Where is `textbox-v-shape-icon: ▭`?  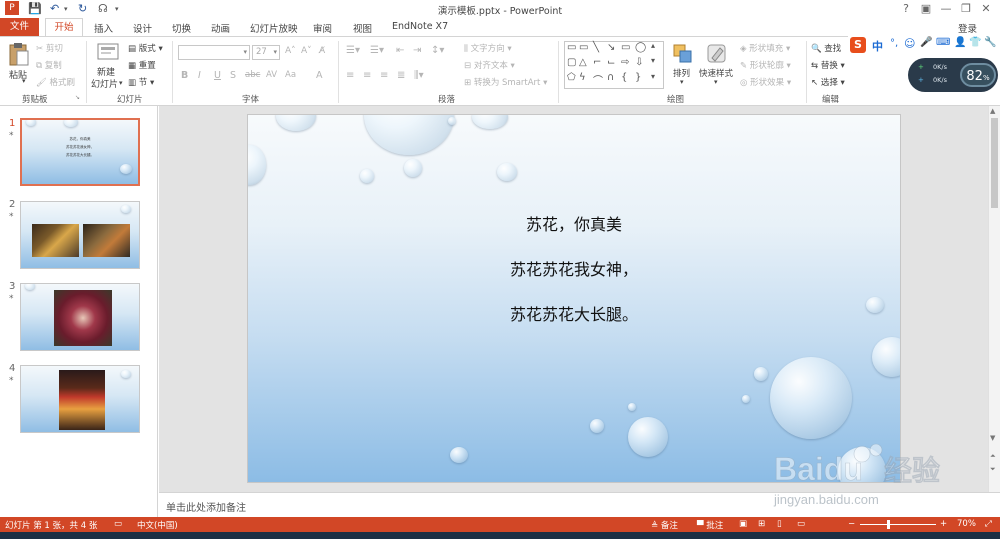
textbox-v-shape-icon: ▭ is located at coordinates (583, 47).